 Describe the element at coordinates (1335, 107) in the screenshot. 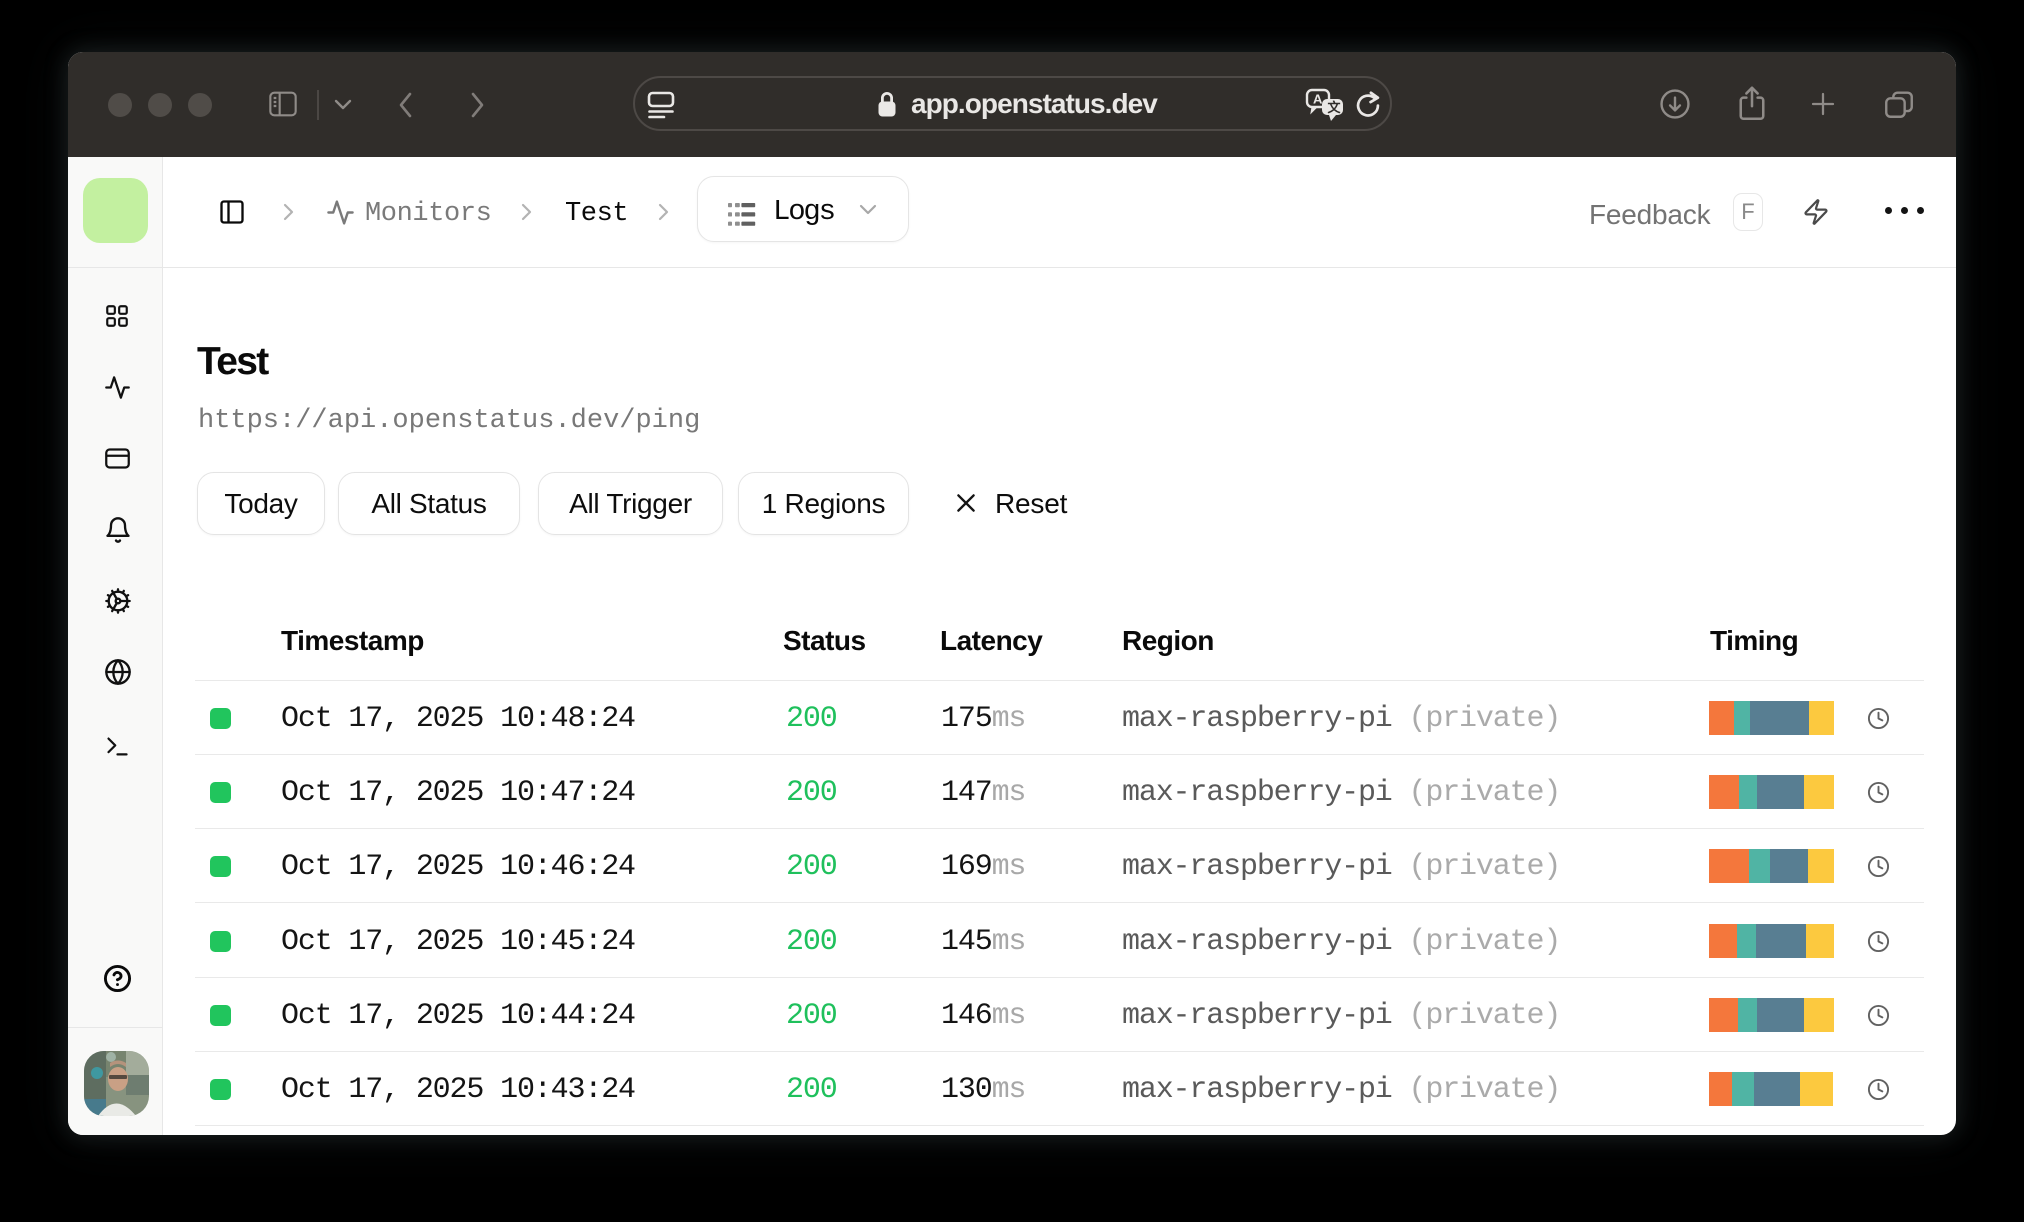

I see `svg-text: 文` at that location.